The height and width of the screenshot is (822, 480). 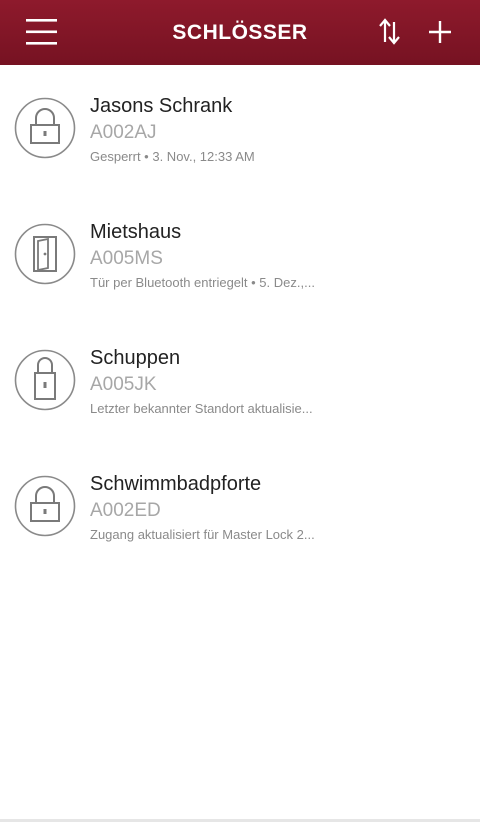 What do you see at coordinates (172, 156) in the screenshot?
I see `lock-status: Gesperrt • 3. Nov., 12:33 AM` at bounding box center [172, 156].